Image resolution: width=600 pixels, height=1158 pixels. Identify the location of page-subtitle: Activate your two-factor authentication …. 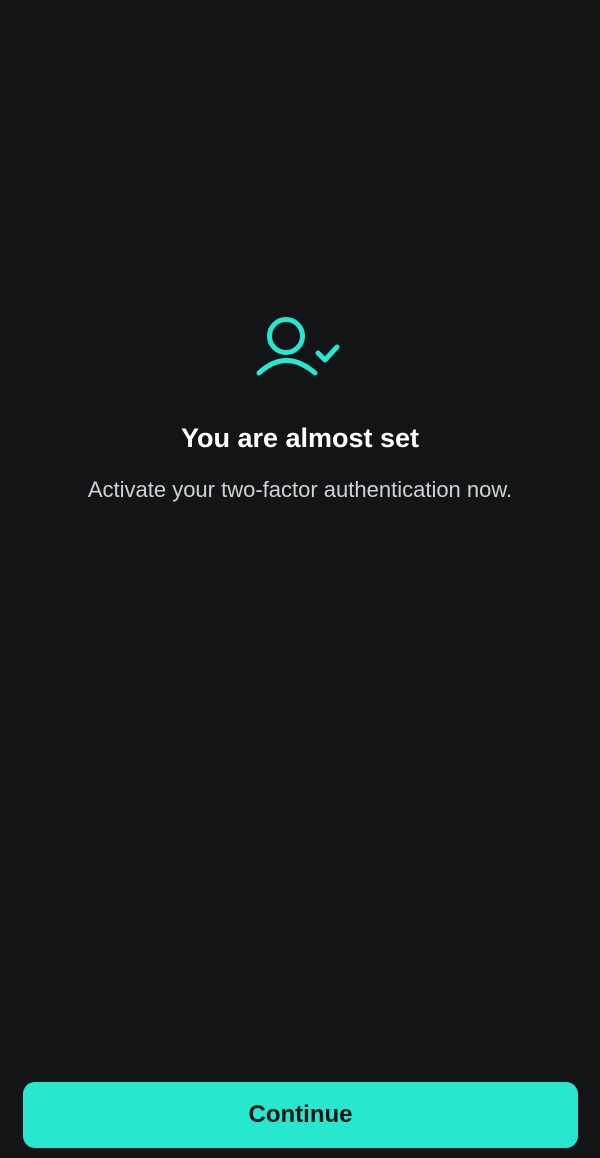
(300, 489).